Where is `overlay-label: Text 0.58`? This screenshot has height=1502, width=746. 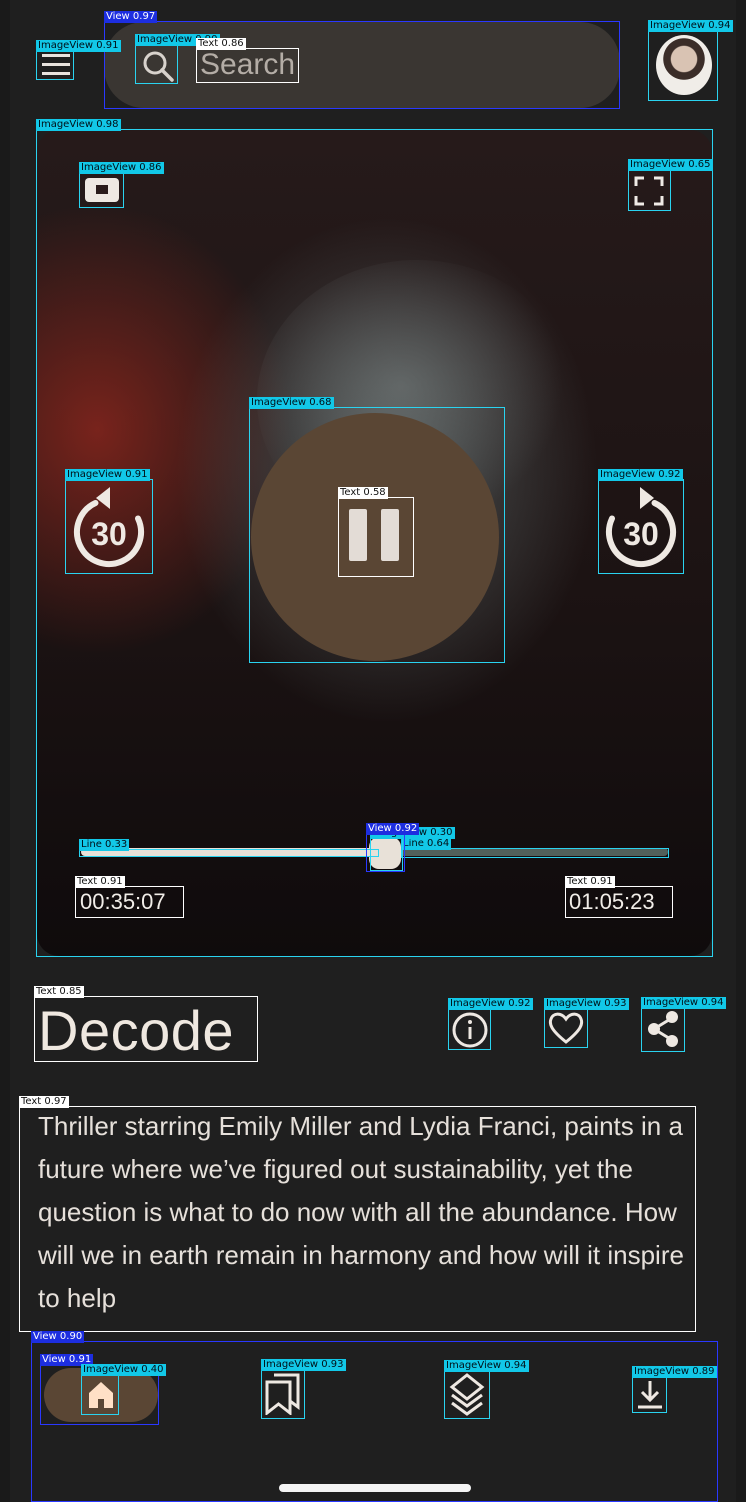 overlay-label: Text 0.58 is located at coordinates (363, 493).